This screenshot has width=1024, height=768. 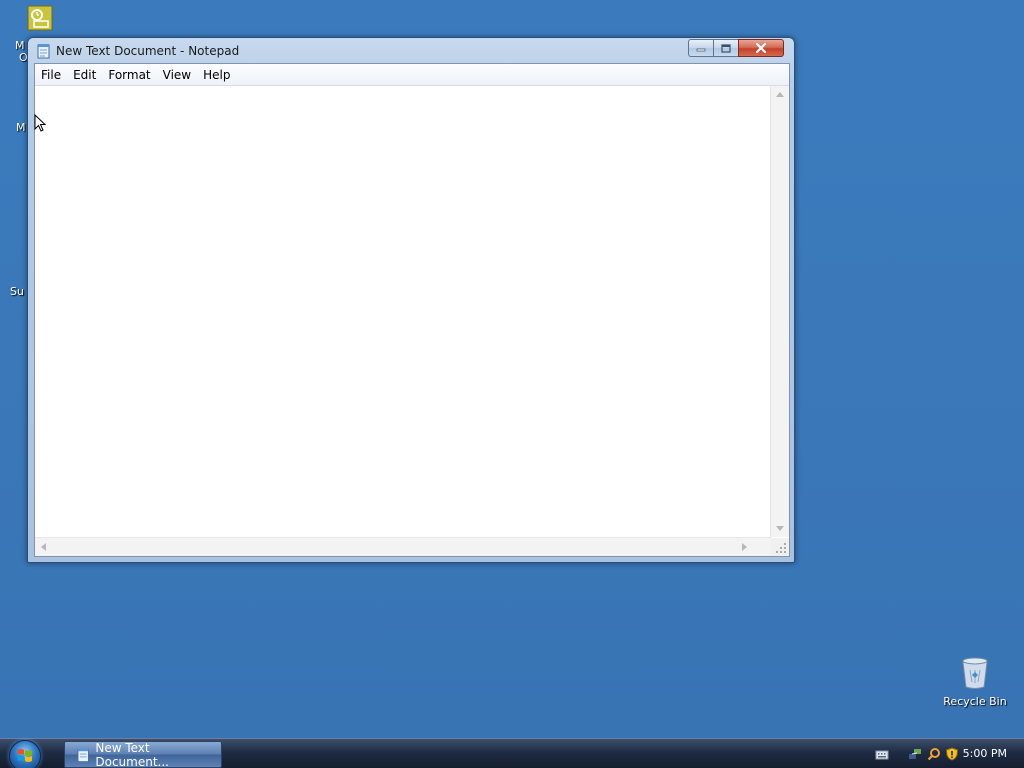 I want to click on clock: 5:00 PM, so click(x=985, y=753).